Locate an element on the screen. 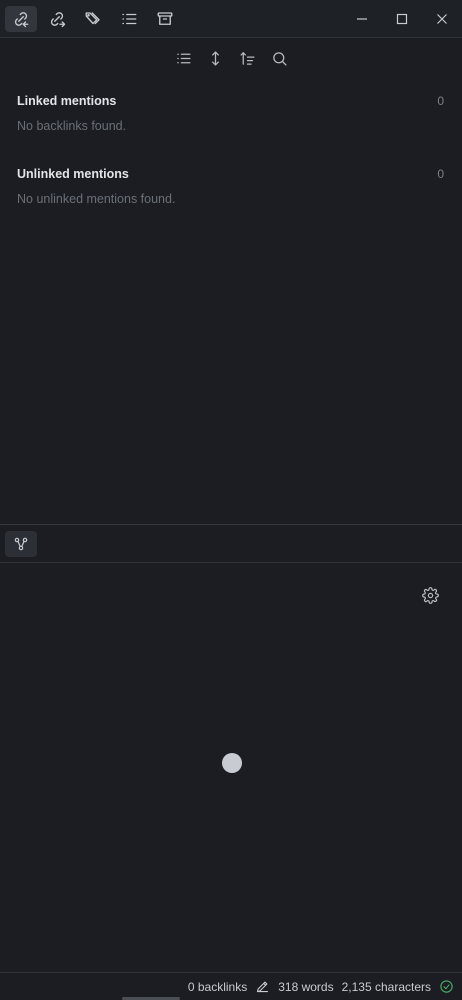  sidebar-tab-strip is located at coordinates (90, 18).